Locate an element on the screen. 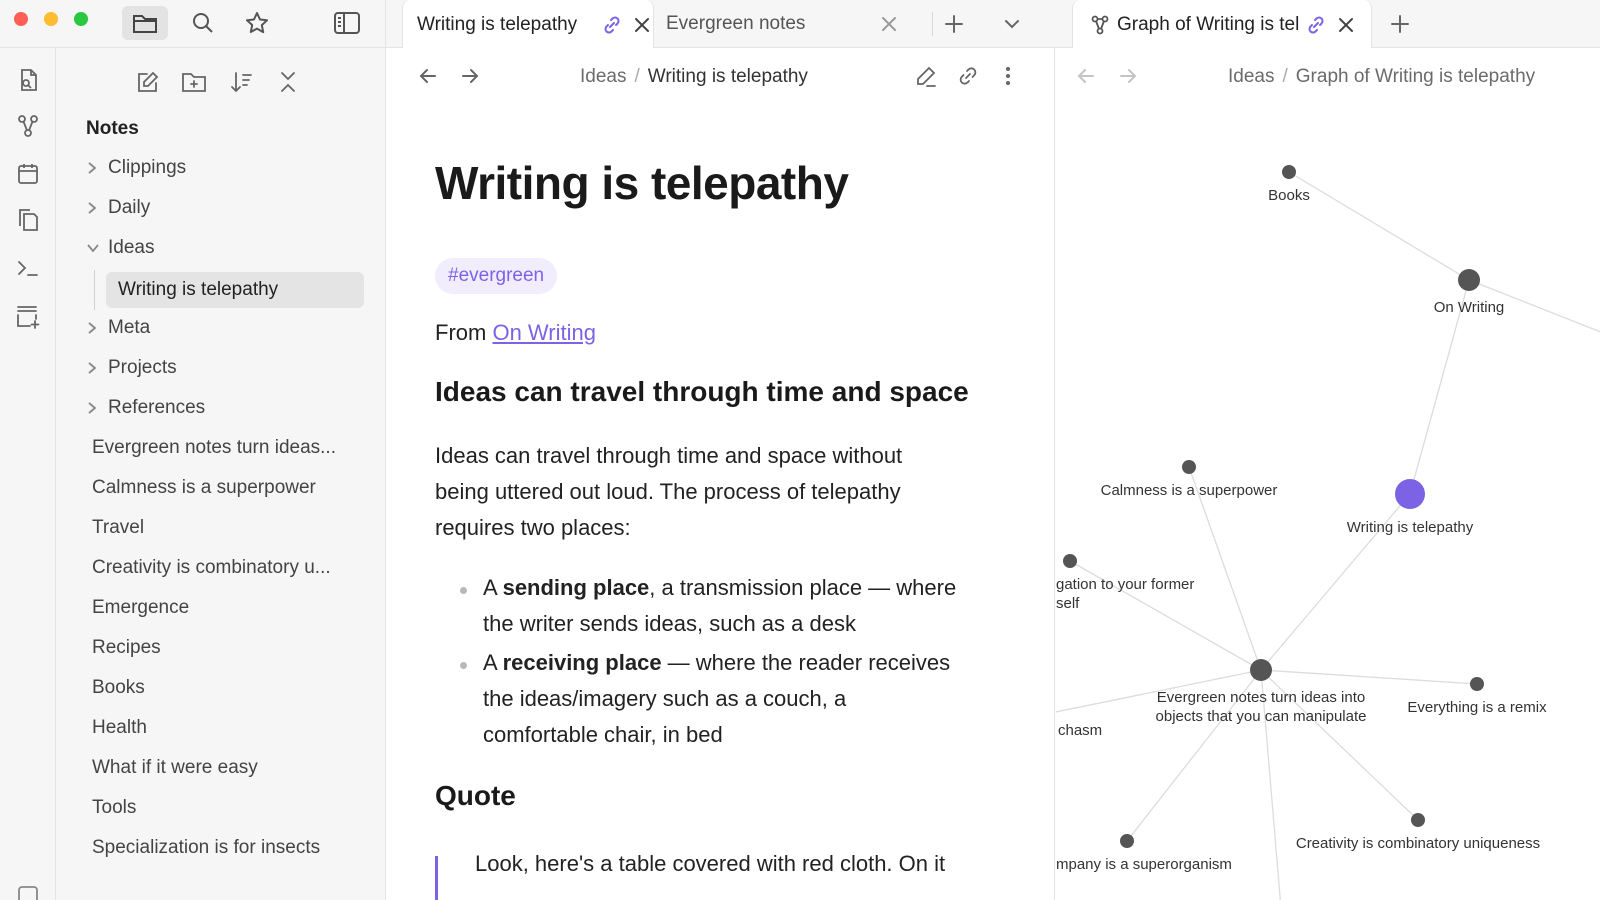 The image size is (1600, 900). forward-button is located at coordinates (470, 76).